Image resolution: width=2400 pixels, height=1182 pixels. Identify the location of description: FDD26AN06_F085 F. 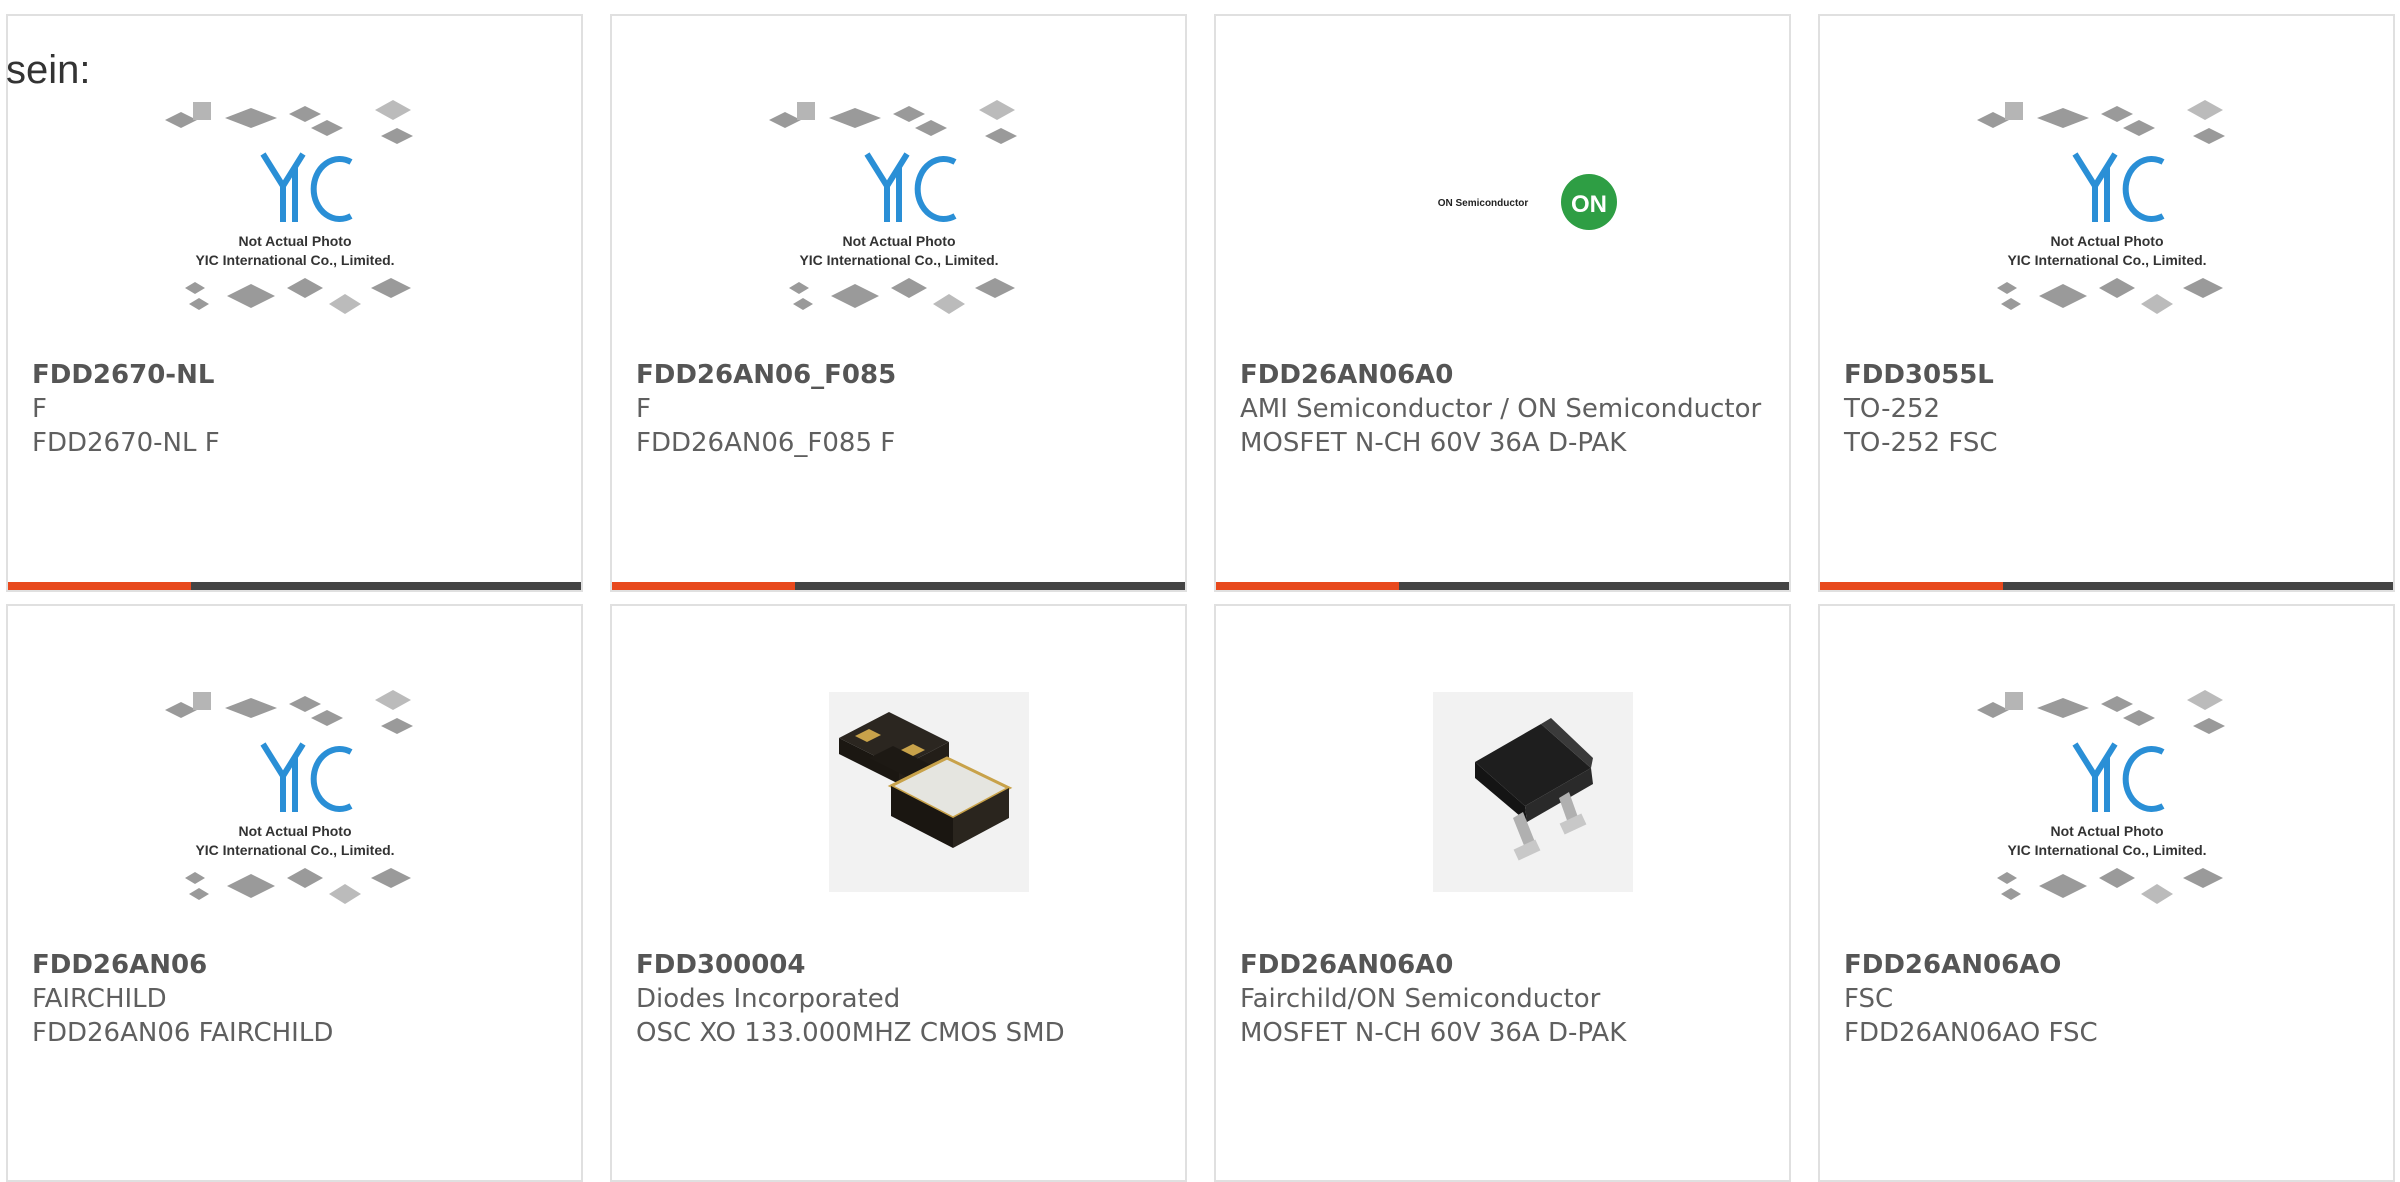
(766, 443).